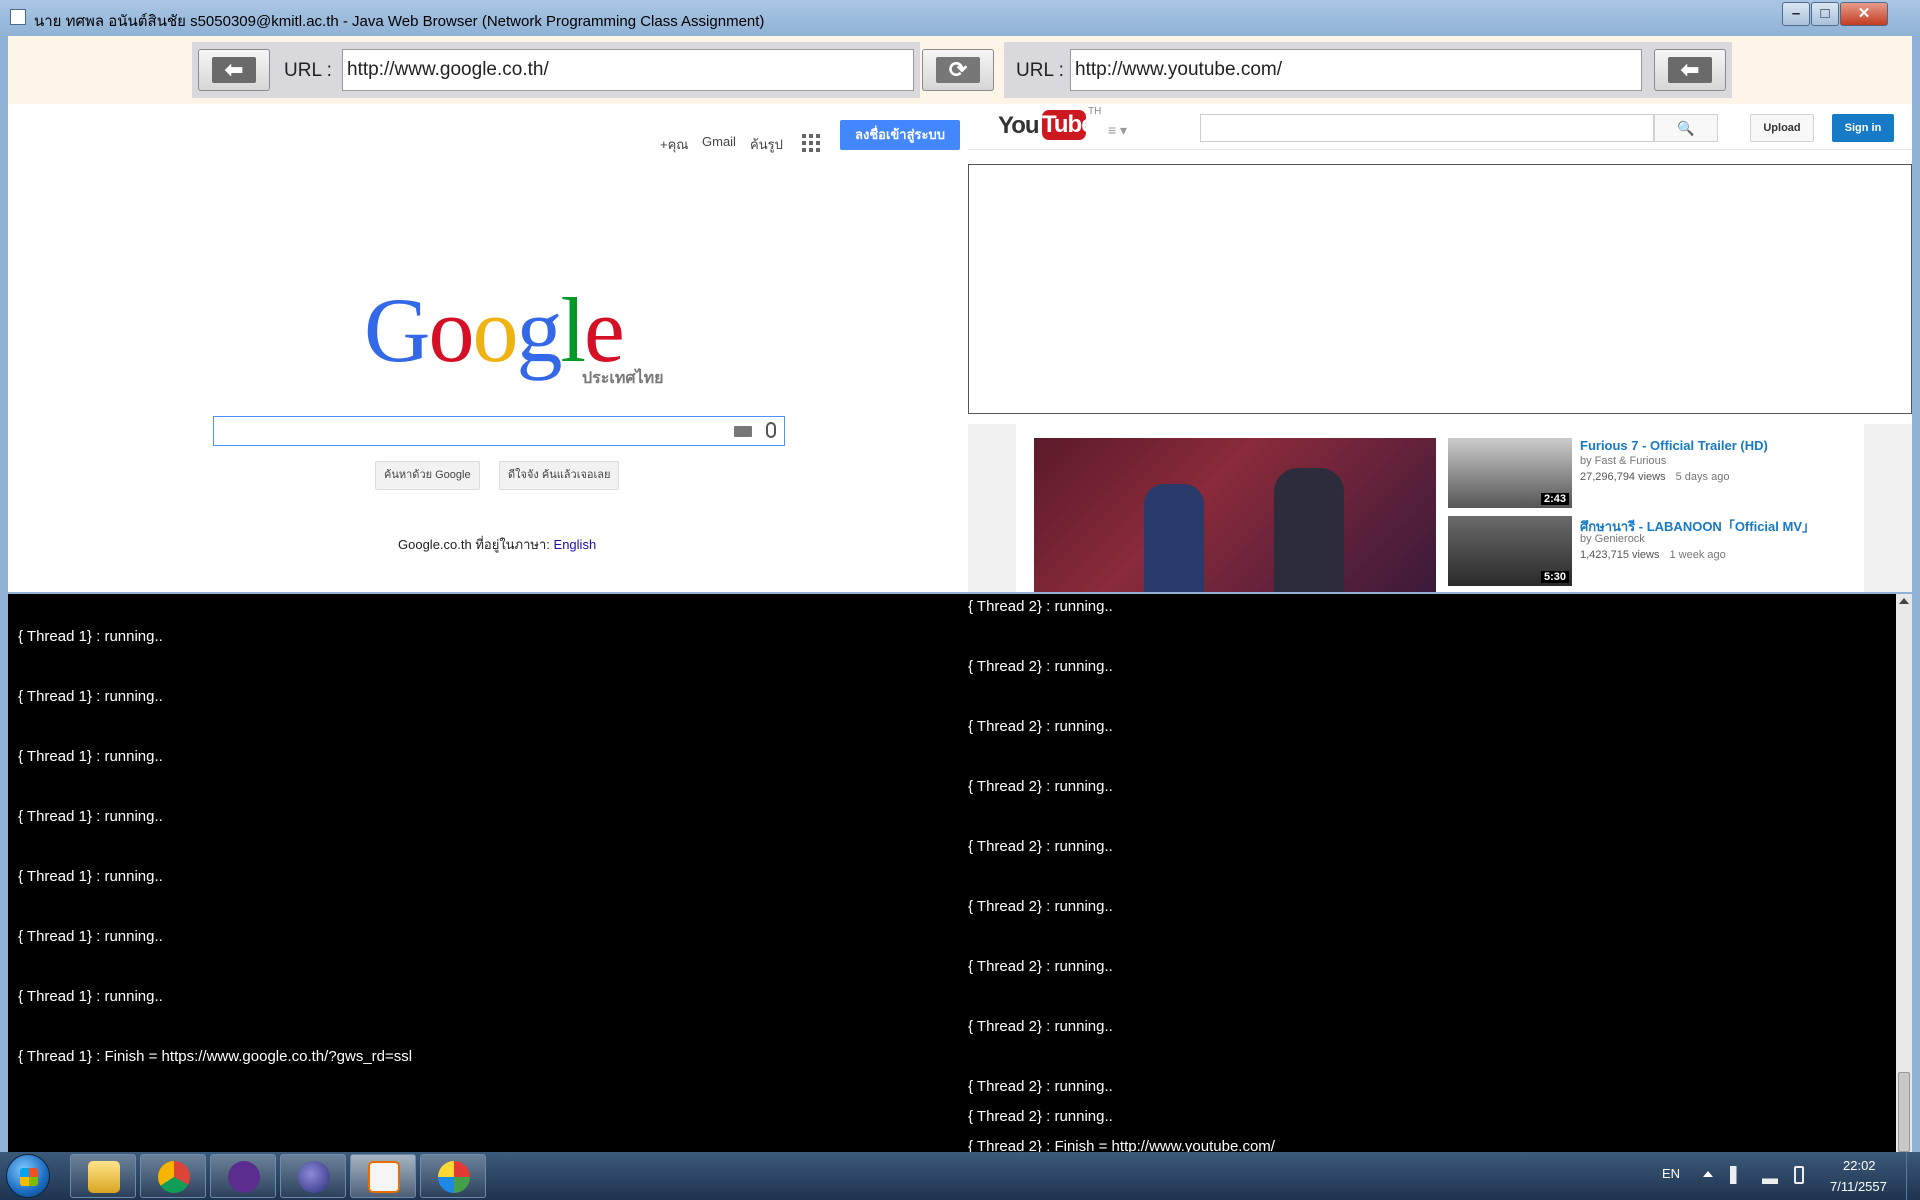 This screenshot has width=1920, height=1200. I want to click on google-search-button: ค้นหาด้วย Google, so click(427, 475).